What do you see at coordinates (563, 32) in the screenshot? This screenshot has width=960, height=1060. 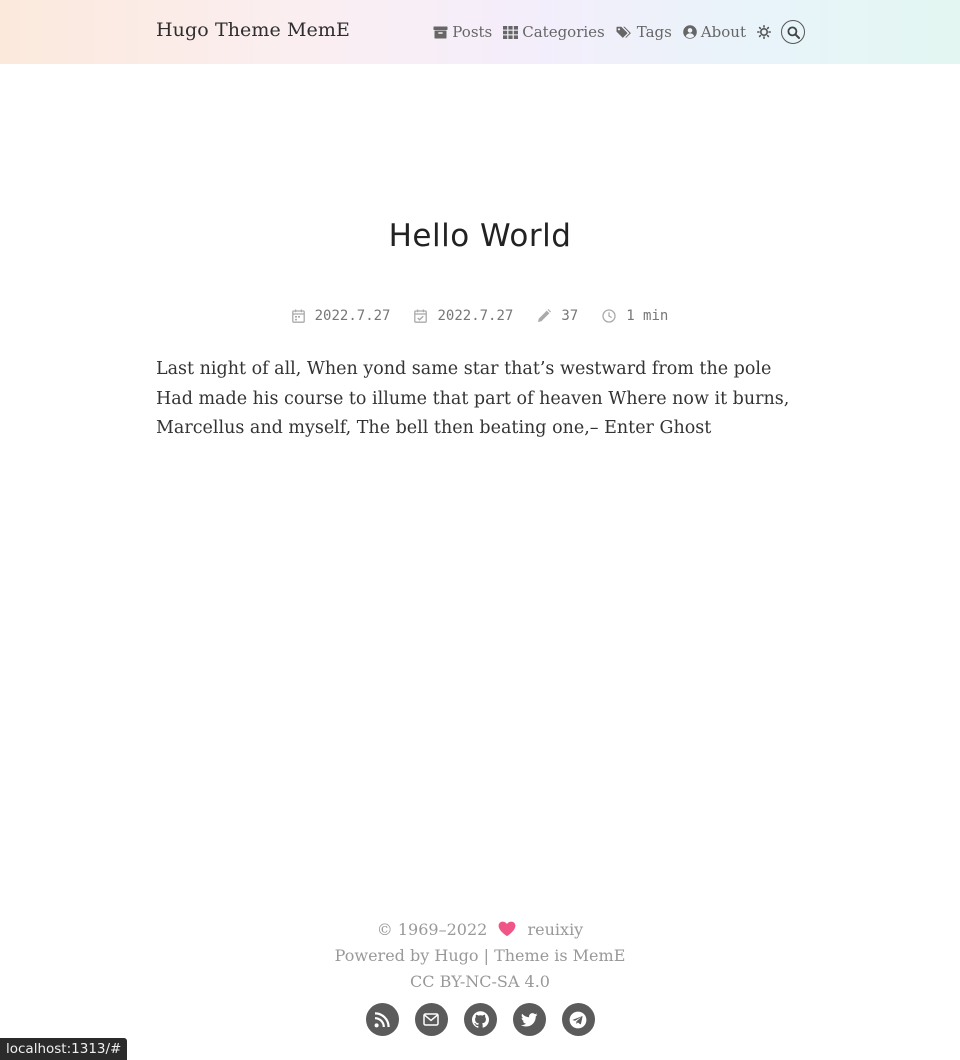 I see `nav-label-categories: Categories` at bounding box center [563, 32].